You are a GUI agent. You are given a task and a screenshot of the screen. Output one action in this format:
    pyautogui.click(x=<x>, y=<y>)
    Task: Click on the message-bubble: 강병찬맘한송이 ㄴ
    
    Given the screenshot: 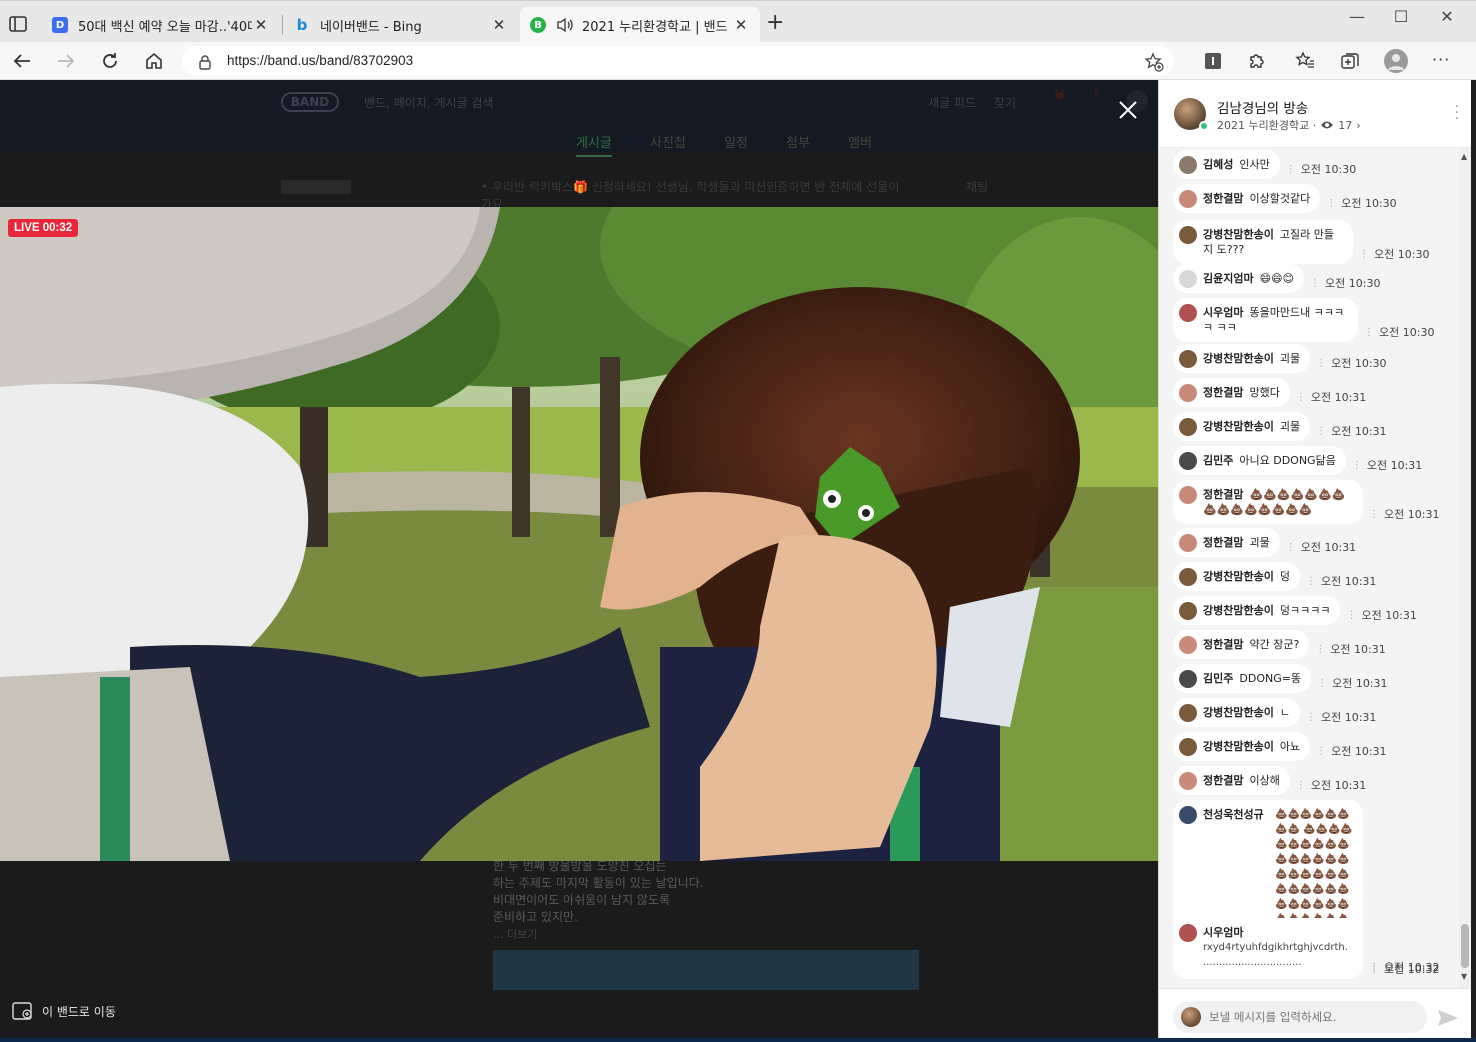 What is the action you would take?
    pyautogui.click(x=1236, y=712)
    